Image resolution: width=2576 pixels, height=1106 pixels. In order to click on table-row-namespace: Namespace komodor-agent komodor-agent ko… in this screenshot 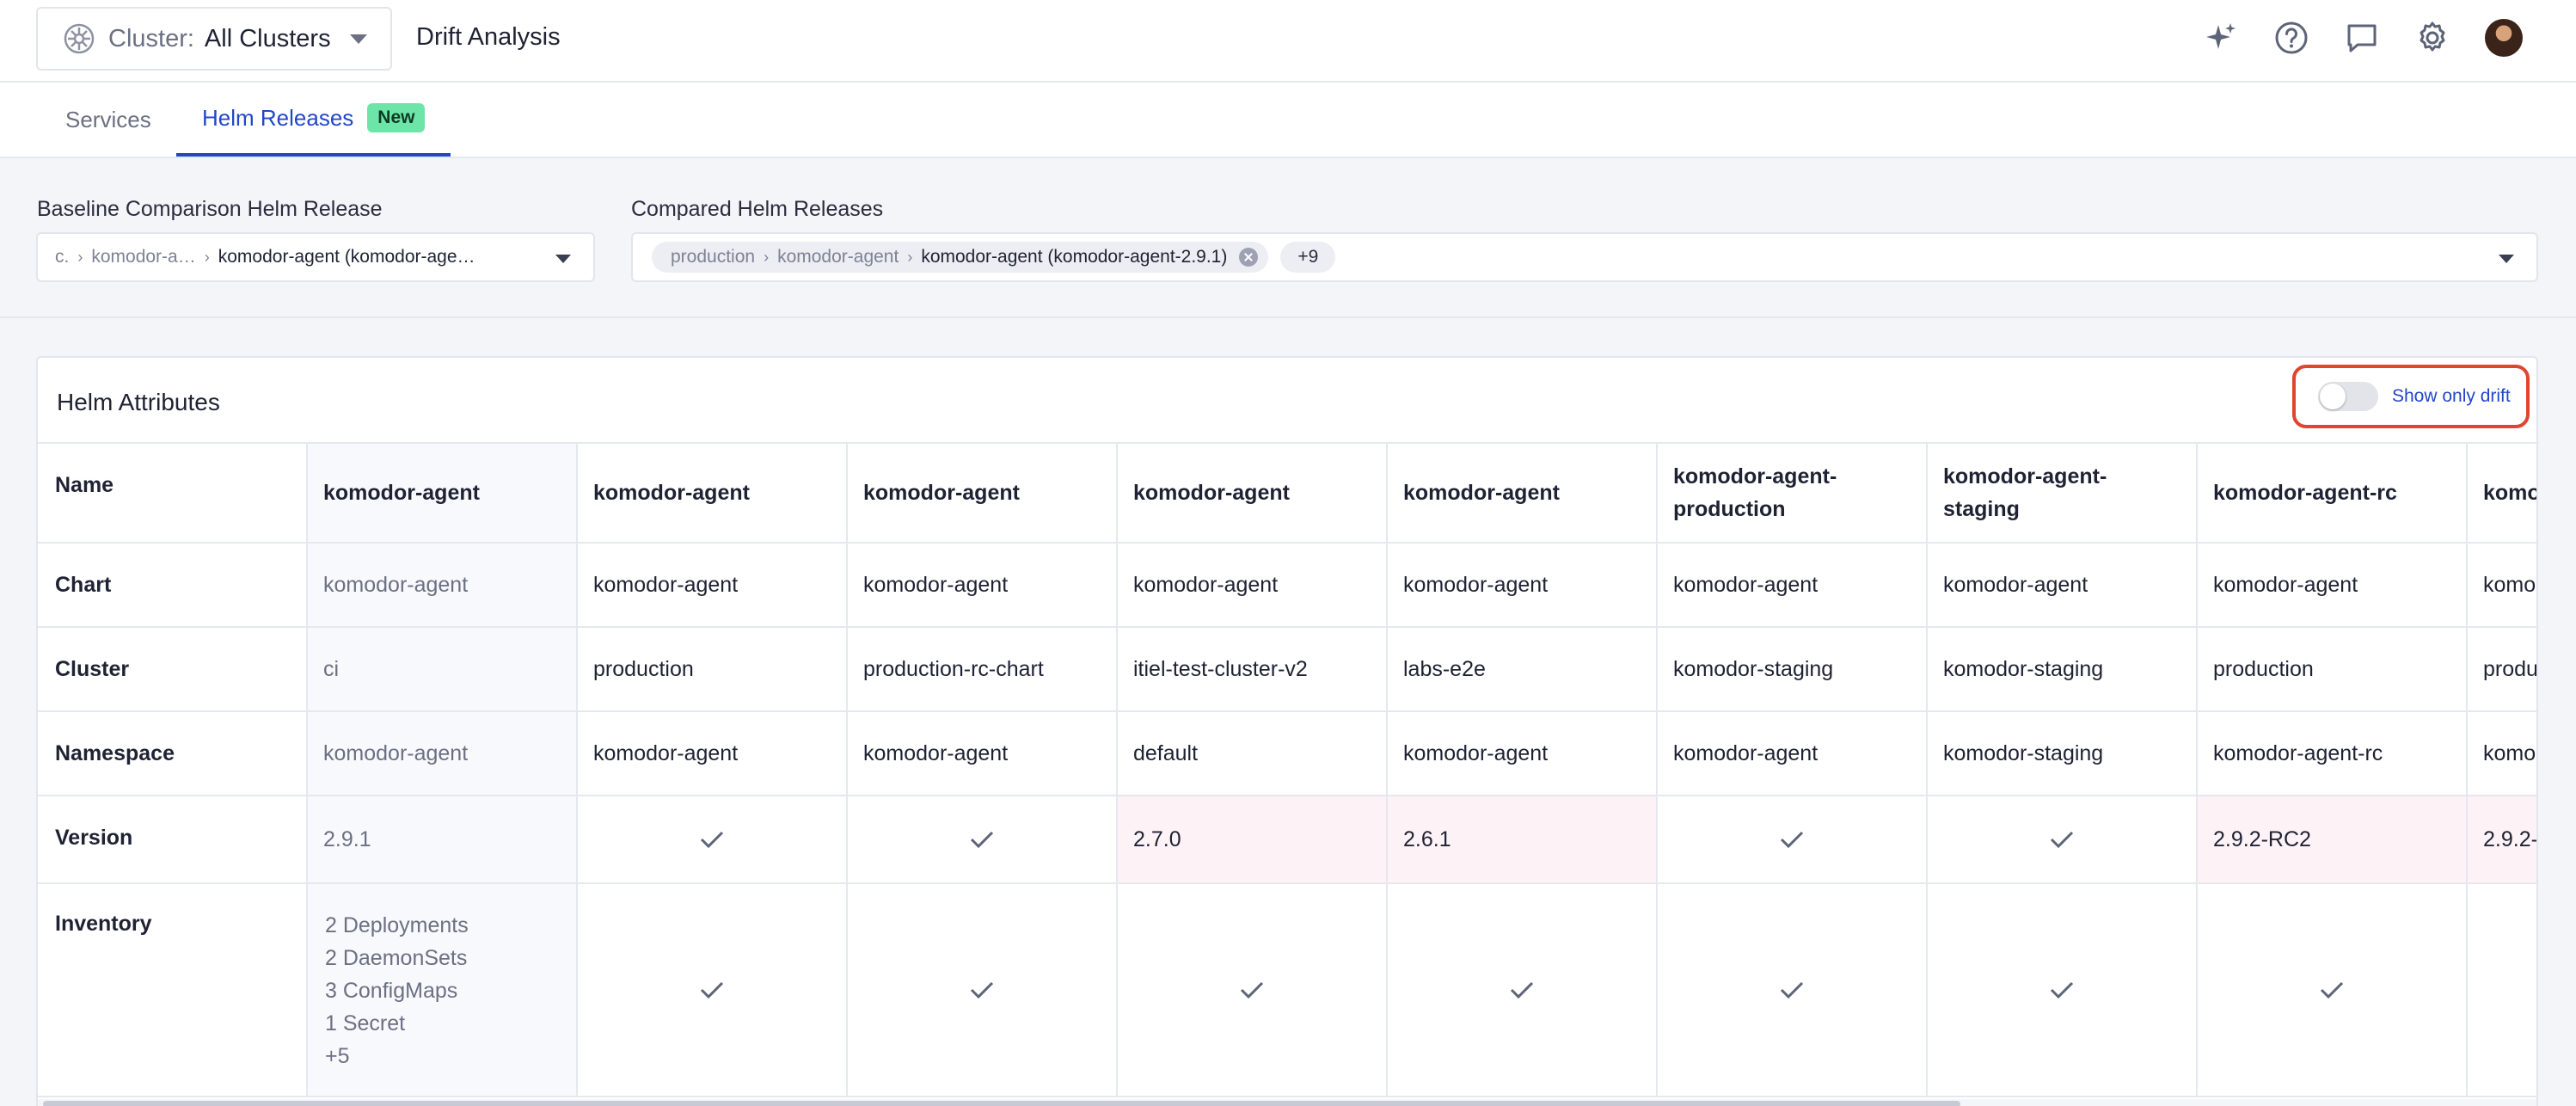, I will do `click(1287, 754)`.